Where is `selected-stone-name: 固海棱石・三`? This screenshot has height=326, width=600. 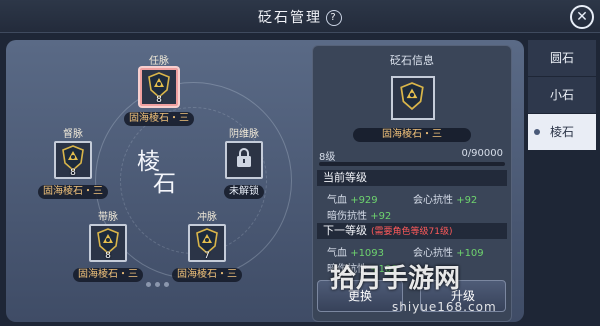 selected-stone-name: 固海棱石・三 is located at coordinates (412, 135).